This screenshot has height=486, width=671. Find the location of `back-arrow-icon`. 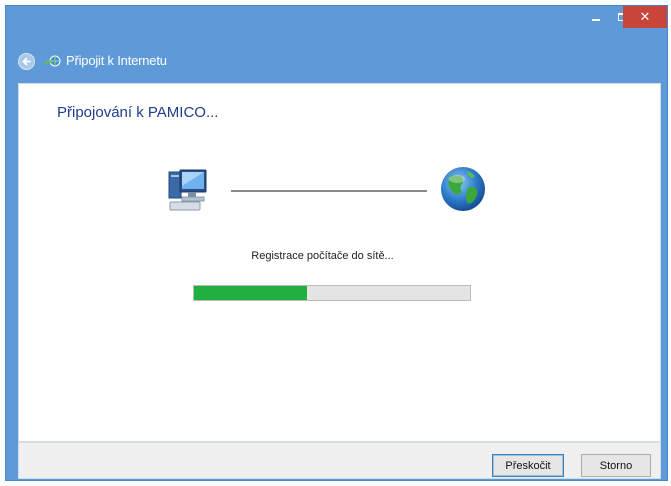

back-arrow-icon is located at coordinates (26, 61).